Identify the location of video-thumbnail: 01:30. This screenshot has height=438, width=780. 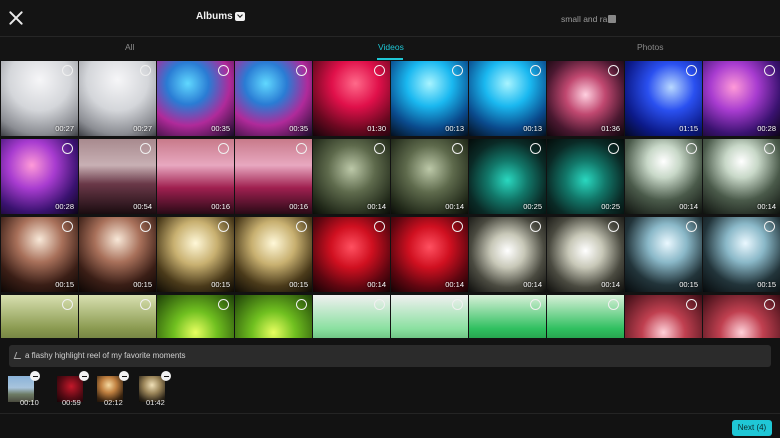
(351, 98).